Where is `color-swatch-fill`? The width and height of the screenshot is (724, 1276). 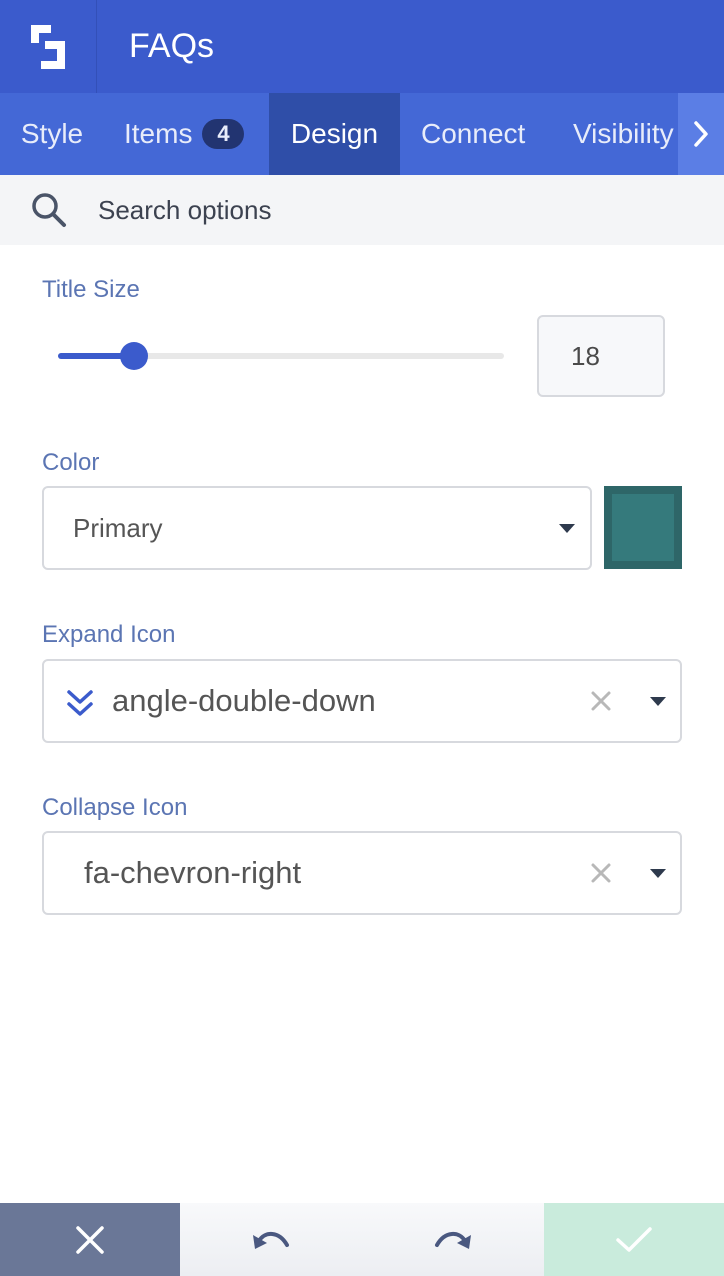 color-swatch-fill is located at coordinates (643, 527).